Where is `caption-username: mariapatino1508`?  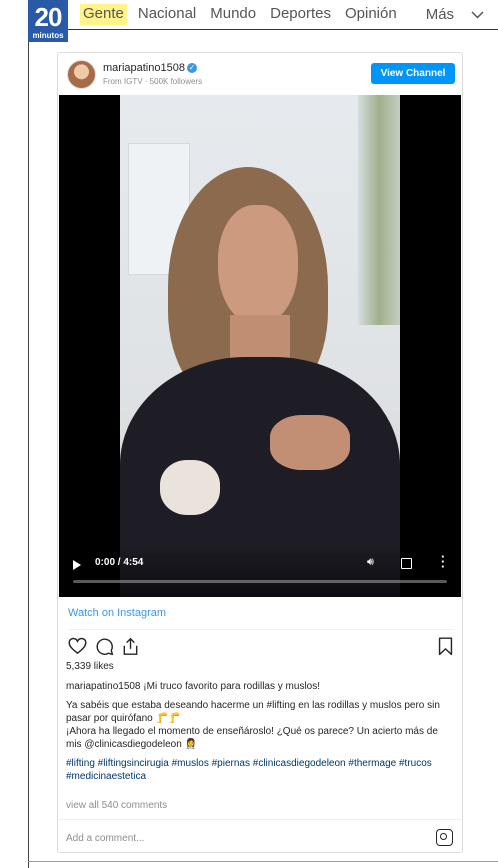
caption-username: mariapatino1508 is located at coordinates (103, 686).